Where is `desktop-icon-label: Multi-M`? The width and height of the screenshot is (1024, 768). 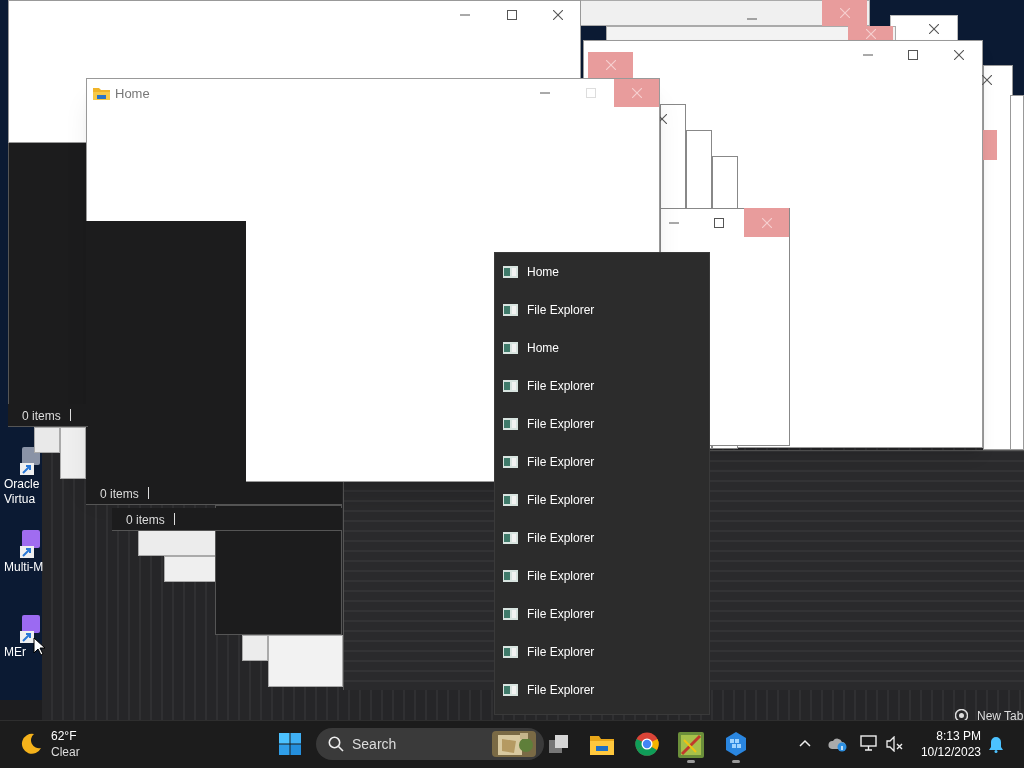 desktop-icon-label: Multi-M is located at coordinates (27, 576).